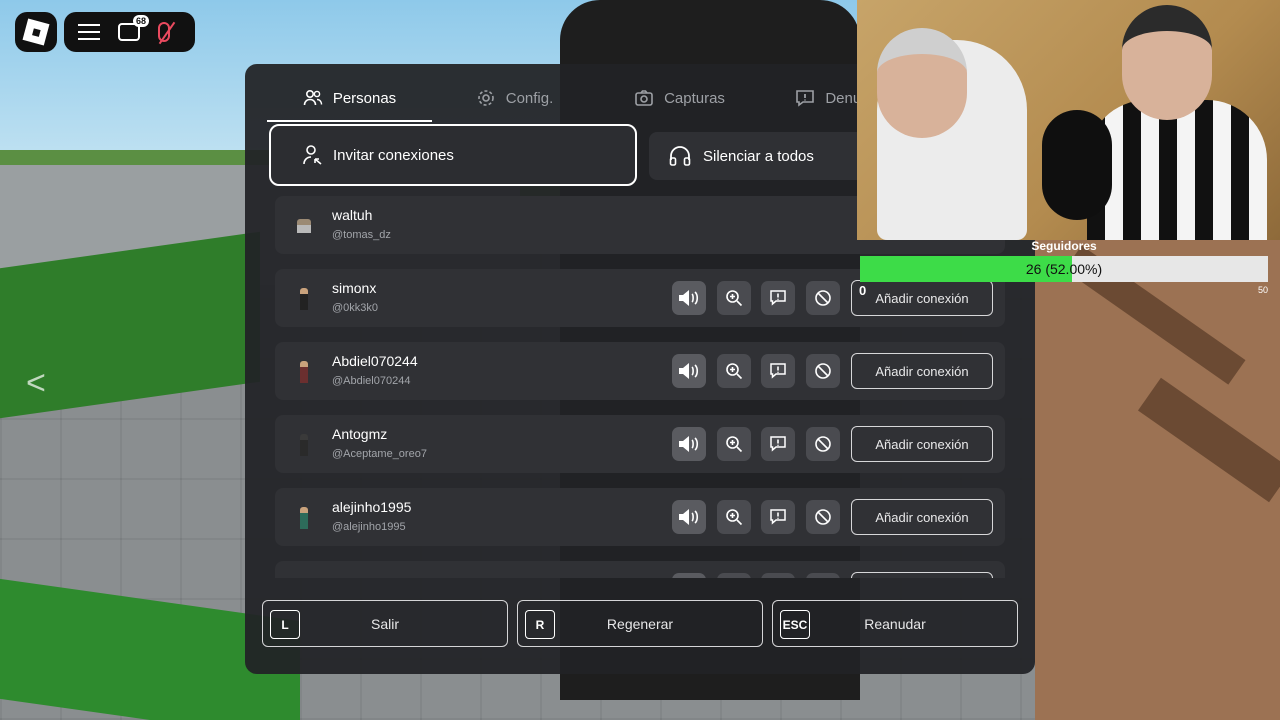 The width and height of the screenshot is (1280, 720). I want to click on player-handle: @0kk3k0, so click(355, 308).